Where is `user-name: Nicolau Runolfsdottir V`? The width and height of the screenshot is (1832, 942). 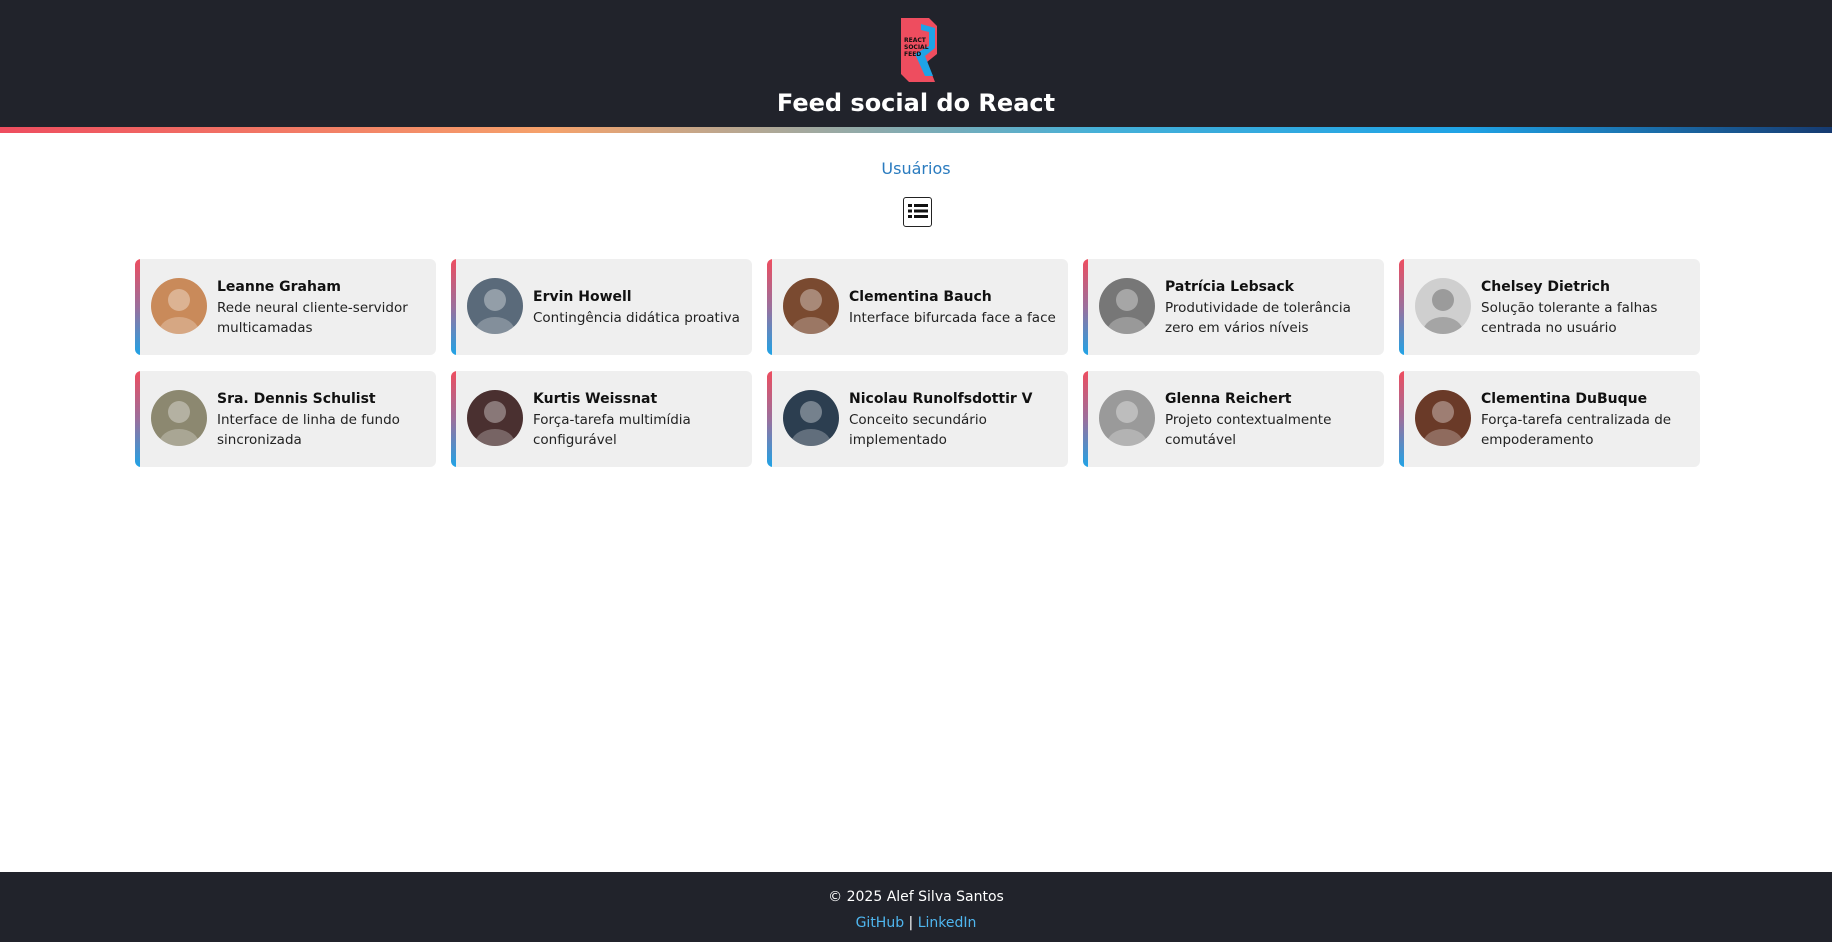 user-name: Nicolau Runolfsdottir V is located at coordinates (941, 398).